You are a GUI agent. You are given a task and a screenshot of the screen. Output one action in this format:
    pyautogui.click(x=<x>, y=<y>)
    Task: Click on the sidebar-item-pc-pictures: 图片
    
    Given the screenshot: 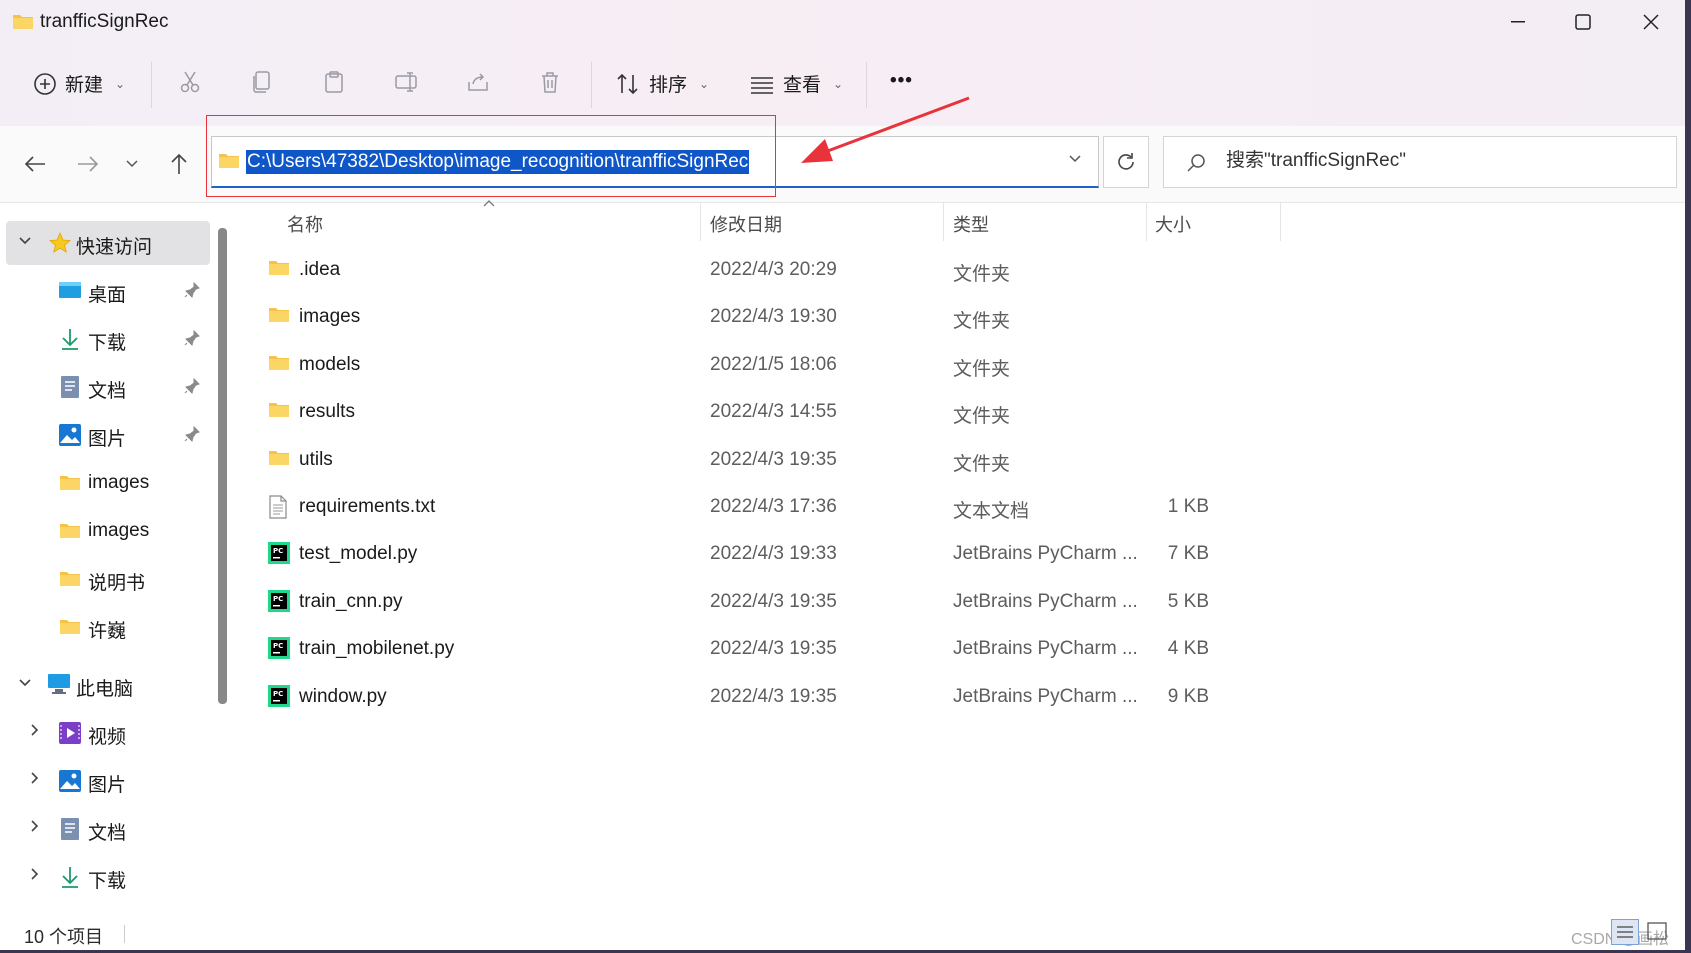 What is the action you would take?
    pyautogui.click(x=105, y=781)
    